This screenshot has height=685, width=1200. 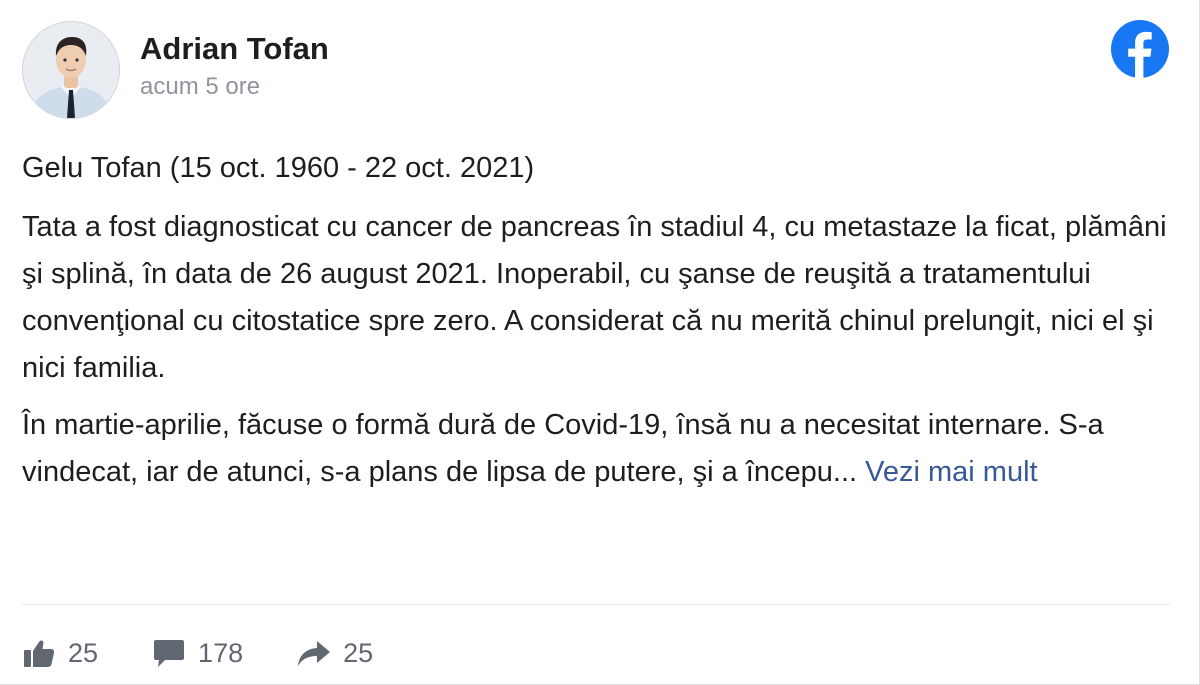 What do you see at coordinates (39, 653) in the screenshot?
I see `thumbs-up-icon` at bounding box center [39, 653].